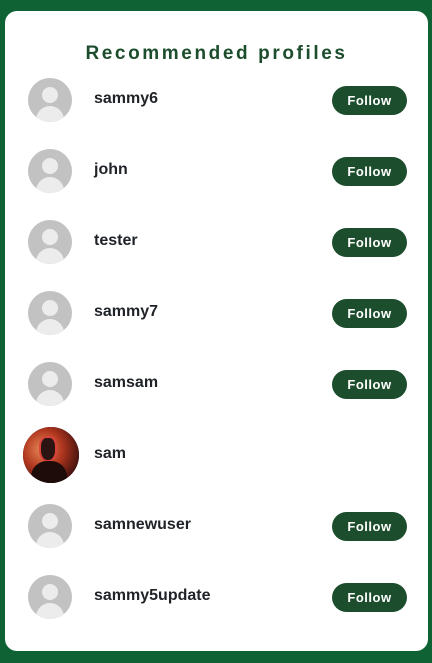 This screenshot has width=432, height=663. What do you see at coordinates (110, 454) in the screenshot?
I see `profile-username: sam` at bounding box center [110, 454].